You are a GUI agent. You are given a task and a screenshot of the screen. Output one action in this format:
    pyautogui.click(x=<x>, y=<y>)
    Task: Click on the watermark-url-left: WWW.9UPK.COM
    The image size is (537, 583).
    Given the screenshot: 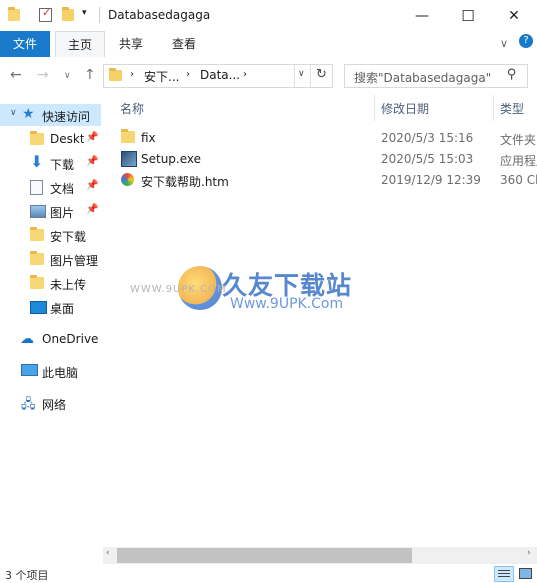 What is the action you would take?
    pyautogui.click(x=178, y=289)
    